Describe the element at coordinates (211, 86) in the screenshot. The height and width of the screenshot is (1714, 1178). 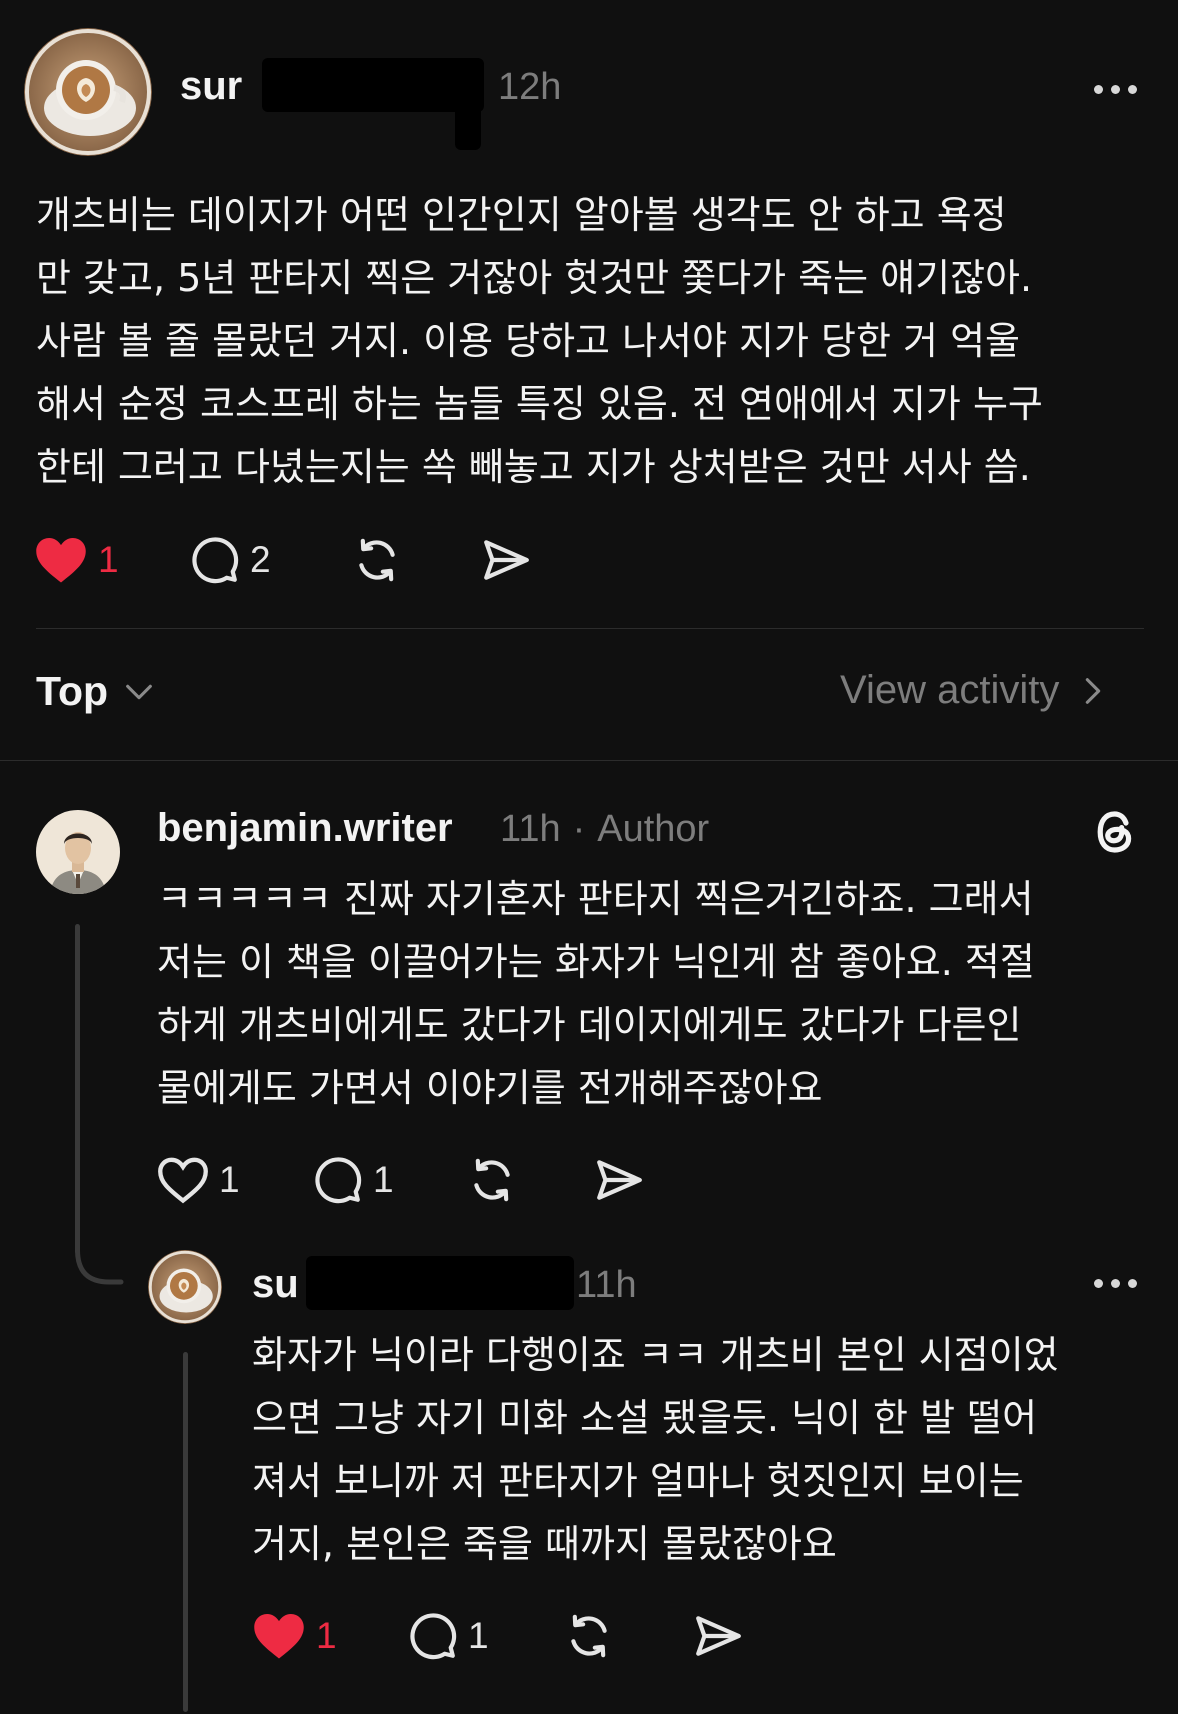
I see `post-username: sur` at that location.